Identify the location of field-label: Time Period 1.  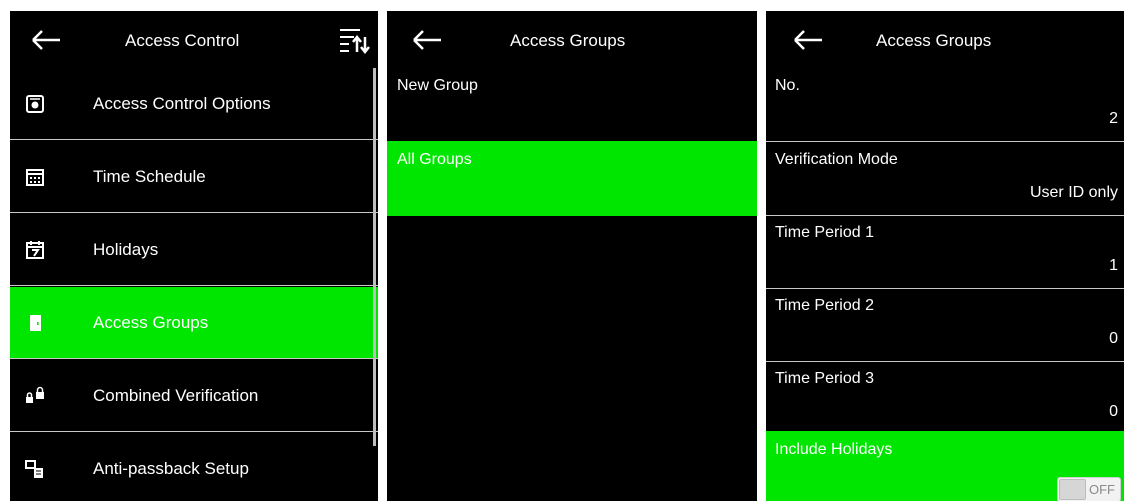
(824, 232).